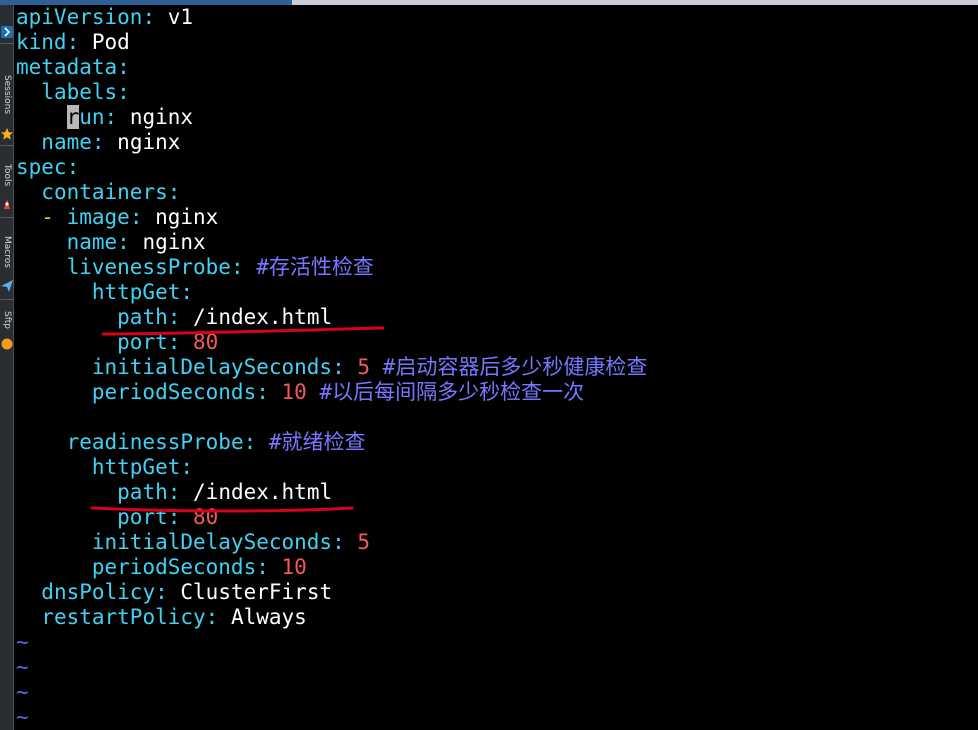 The width and height of the screenshot is (978, 730). What do you see at coordinates (497, 67) in the screenshot?
I see `code-line: metadata:` at bounding box center [497, 67].